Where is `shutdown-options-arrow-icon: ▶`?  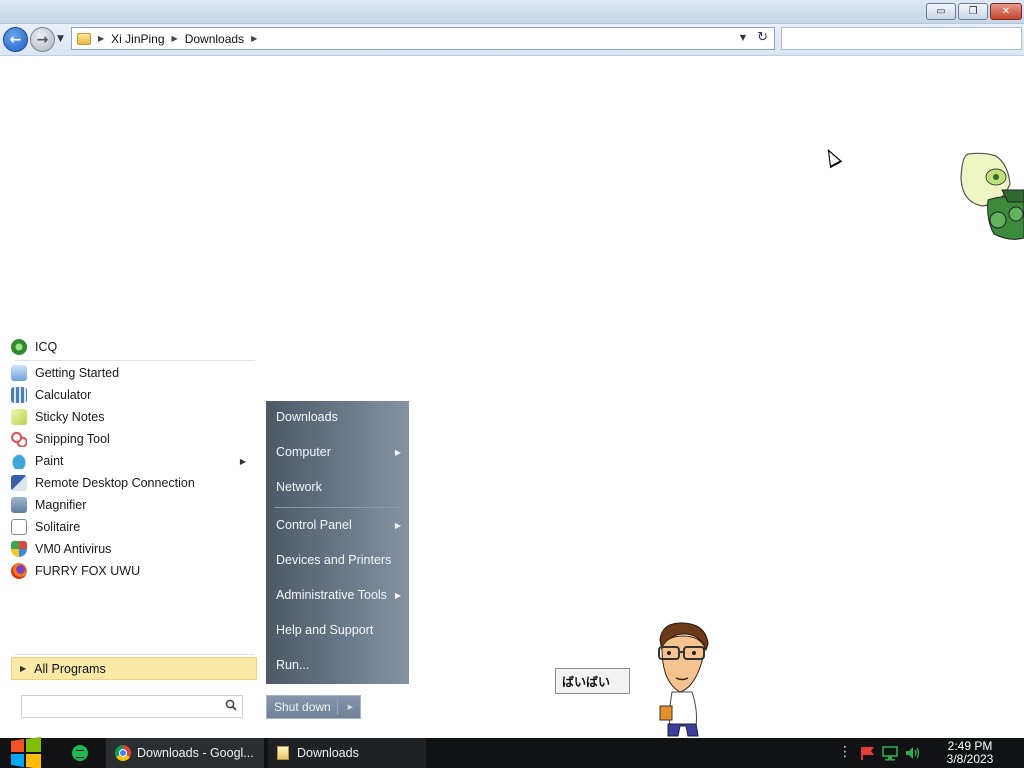 shutdown-options-arrow-icon: ▶ is located at coordinates (350, 707).